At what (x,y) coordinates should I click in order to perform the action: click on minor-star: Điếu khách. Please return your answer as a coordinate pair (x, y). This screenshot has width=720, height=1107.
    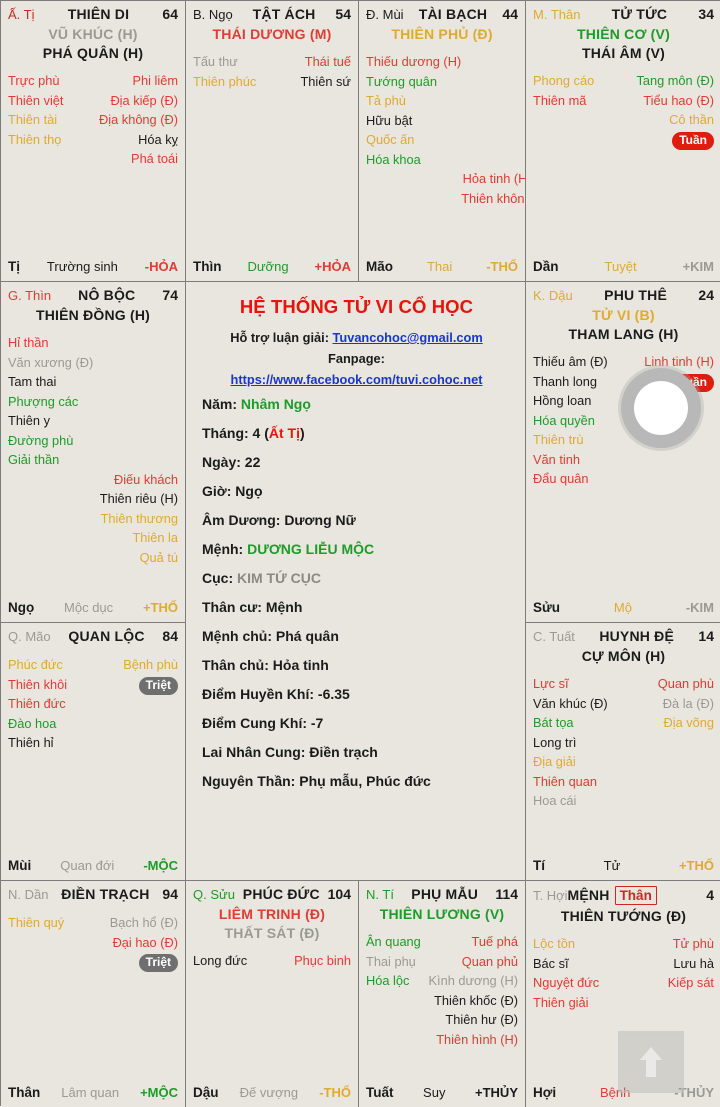
    Looking at the image, I should click on (145, 479).